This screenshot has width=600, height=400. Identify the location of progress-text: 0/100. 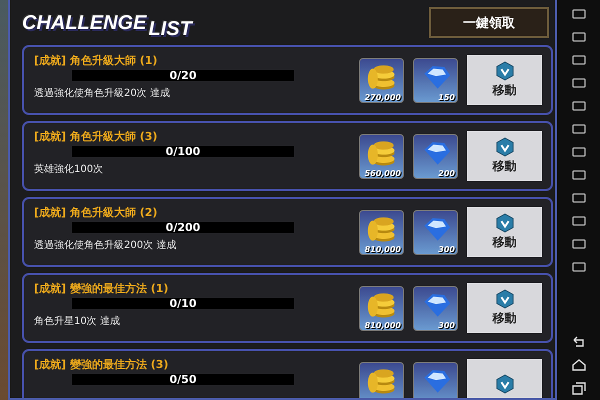
(183, 151).